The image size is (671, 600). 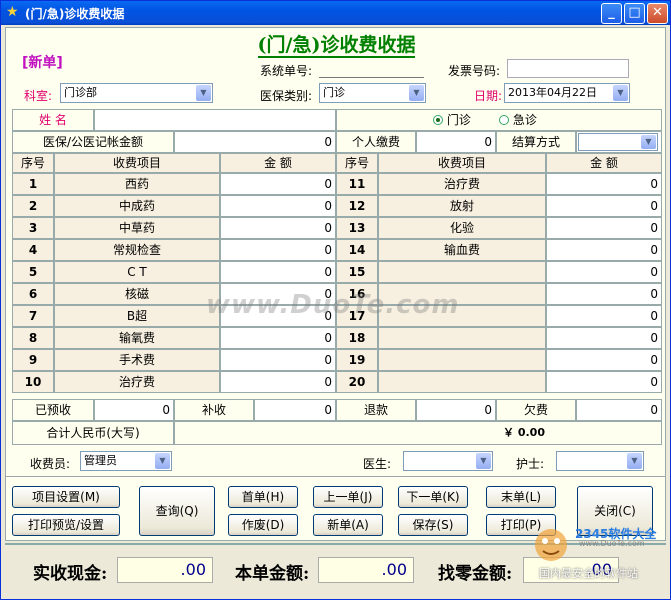 I want to click on next-record-button: 下一单(K), so click(x=433, y=497).